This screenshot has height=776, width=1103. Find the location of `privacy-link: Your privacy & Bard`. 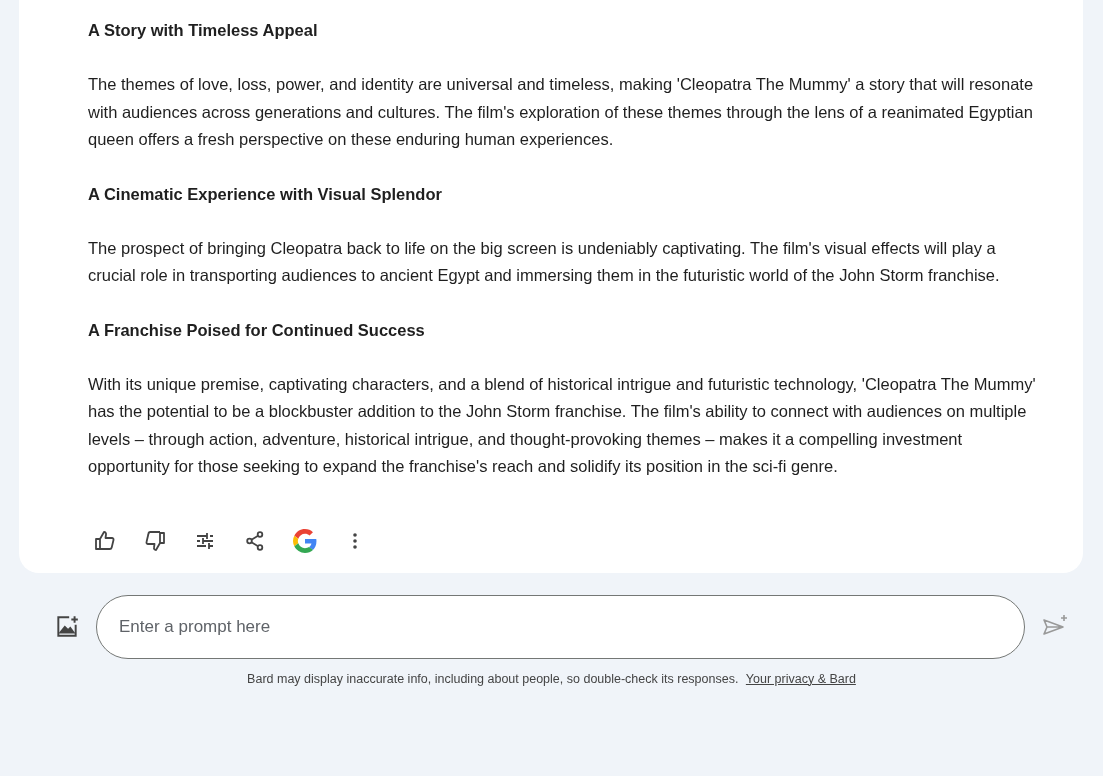

privacy-link: Your privacy & Bard is located at coordinates (800, 678).